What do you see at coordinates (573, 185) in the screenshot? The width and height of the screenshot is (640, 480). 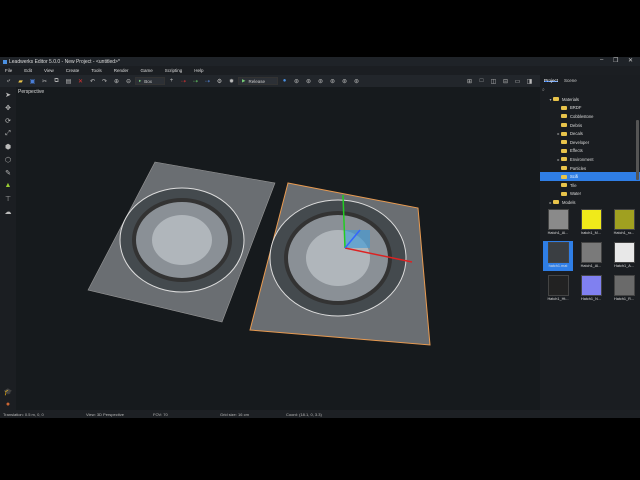 I see `tree-item-label: Tile` at bounding box center [573, 185].